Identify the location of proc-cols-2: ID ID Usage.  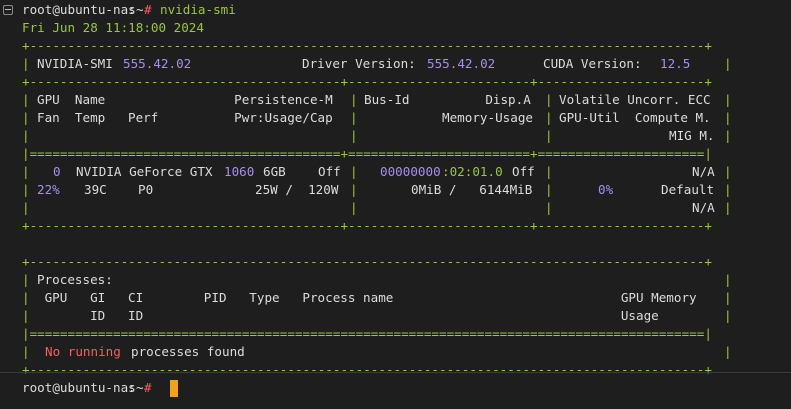
(348, 315).